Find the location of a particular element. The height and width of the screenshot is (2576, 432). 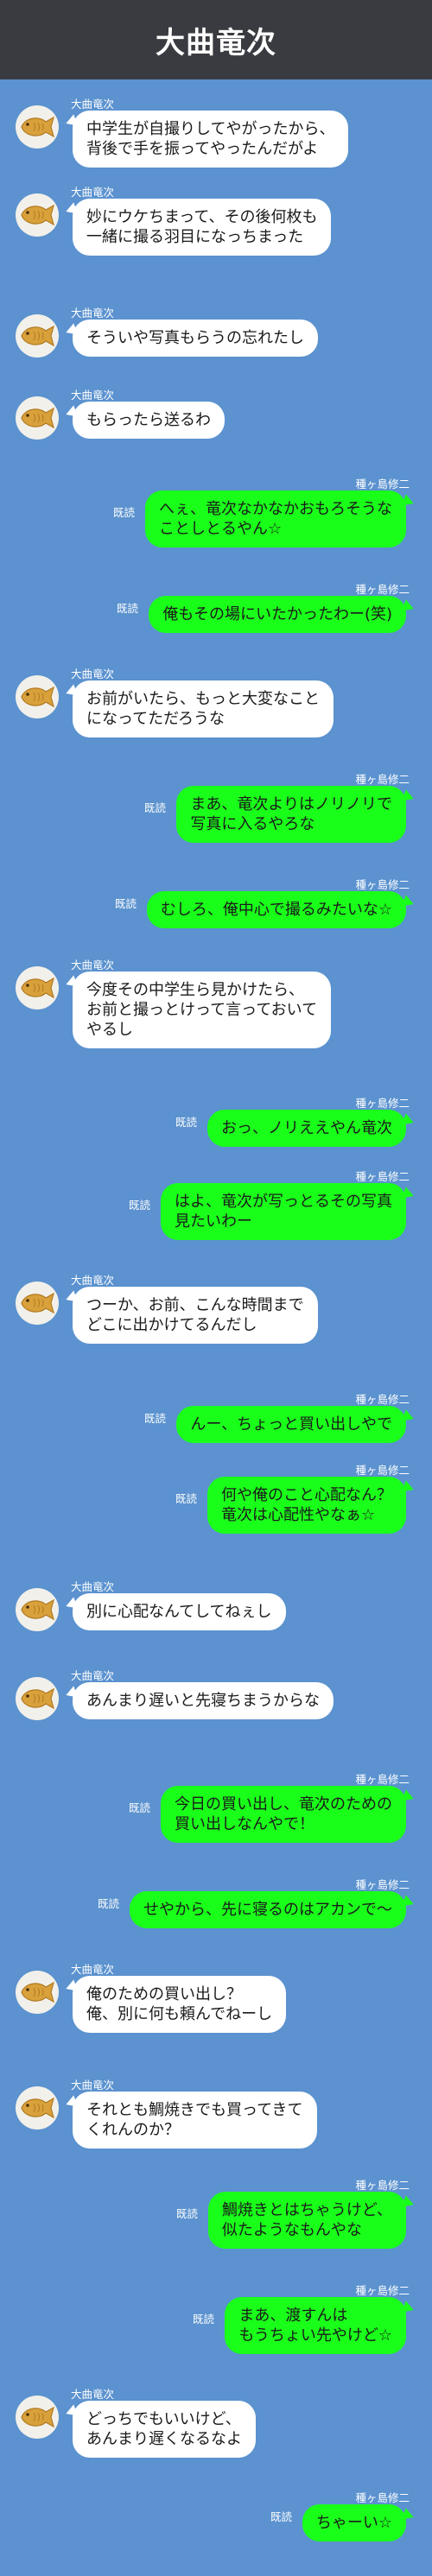

message-row: 大曲竜次 俺のための買い出し？ 俺、別に何も頼んでねーし is located at coordinates (216, 1996).